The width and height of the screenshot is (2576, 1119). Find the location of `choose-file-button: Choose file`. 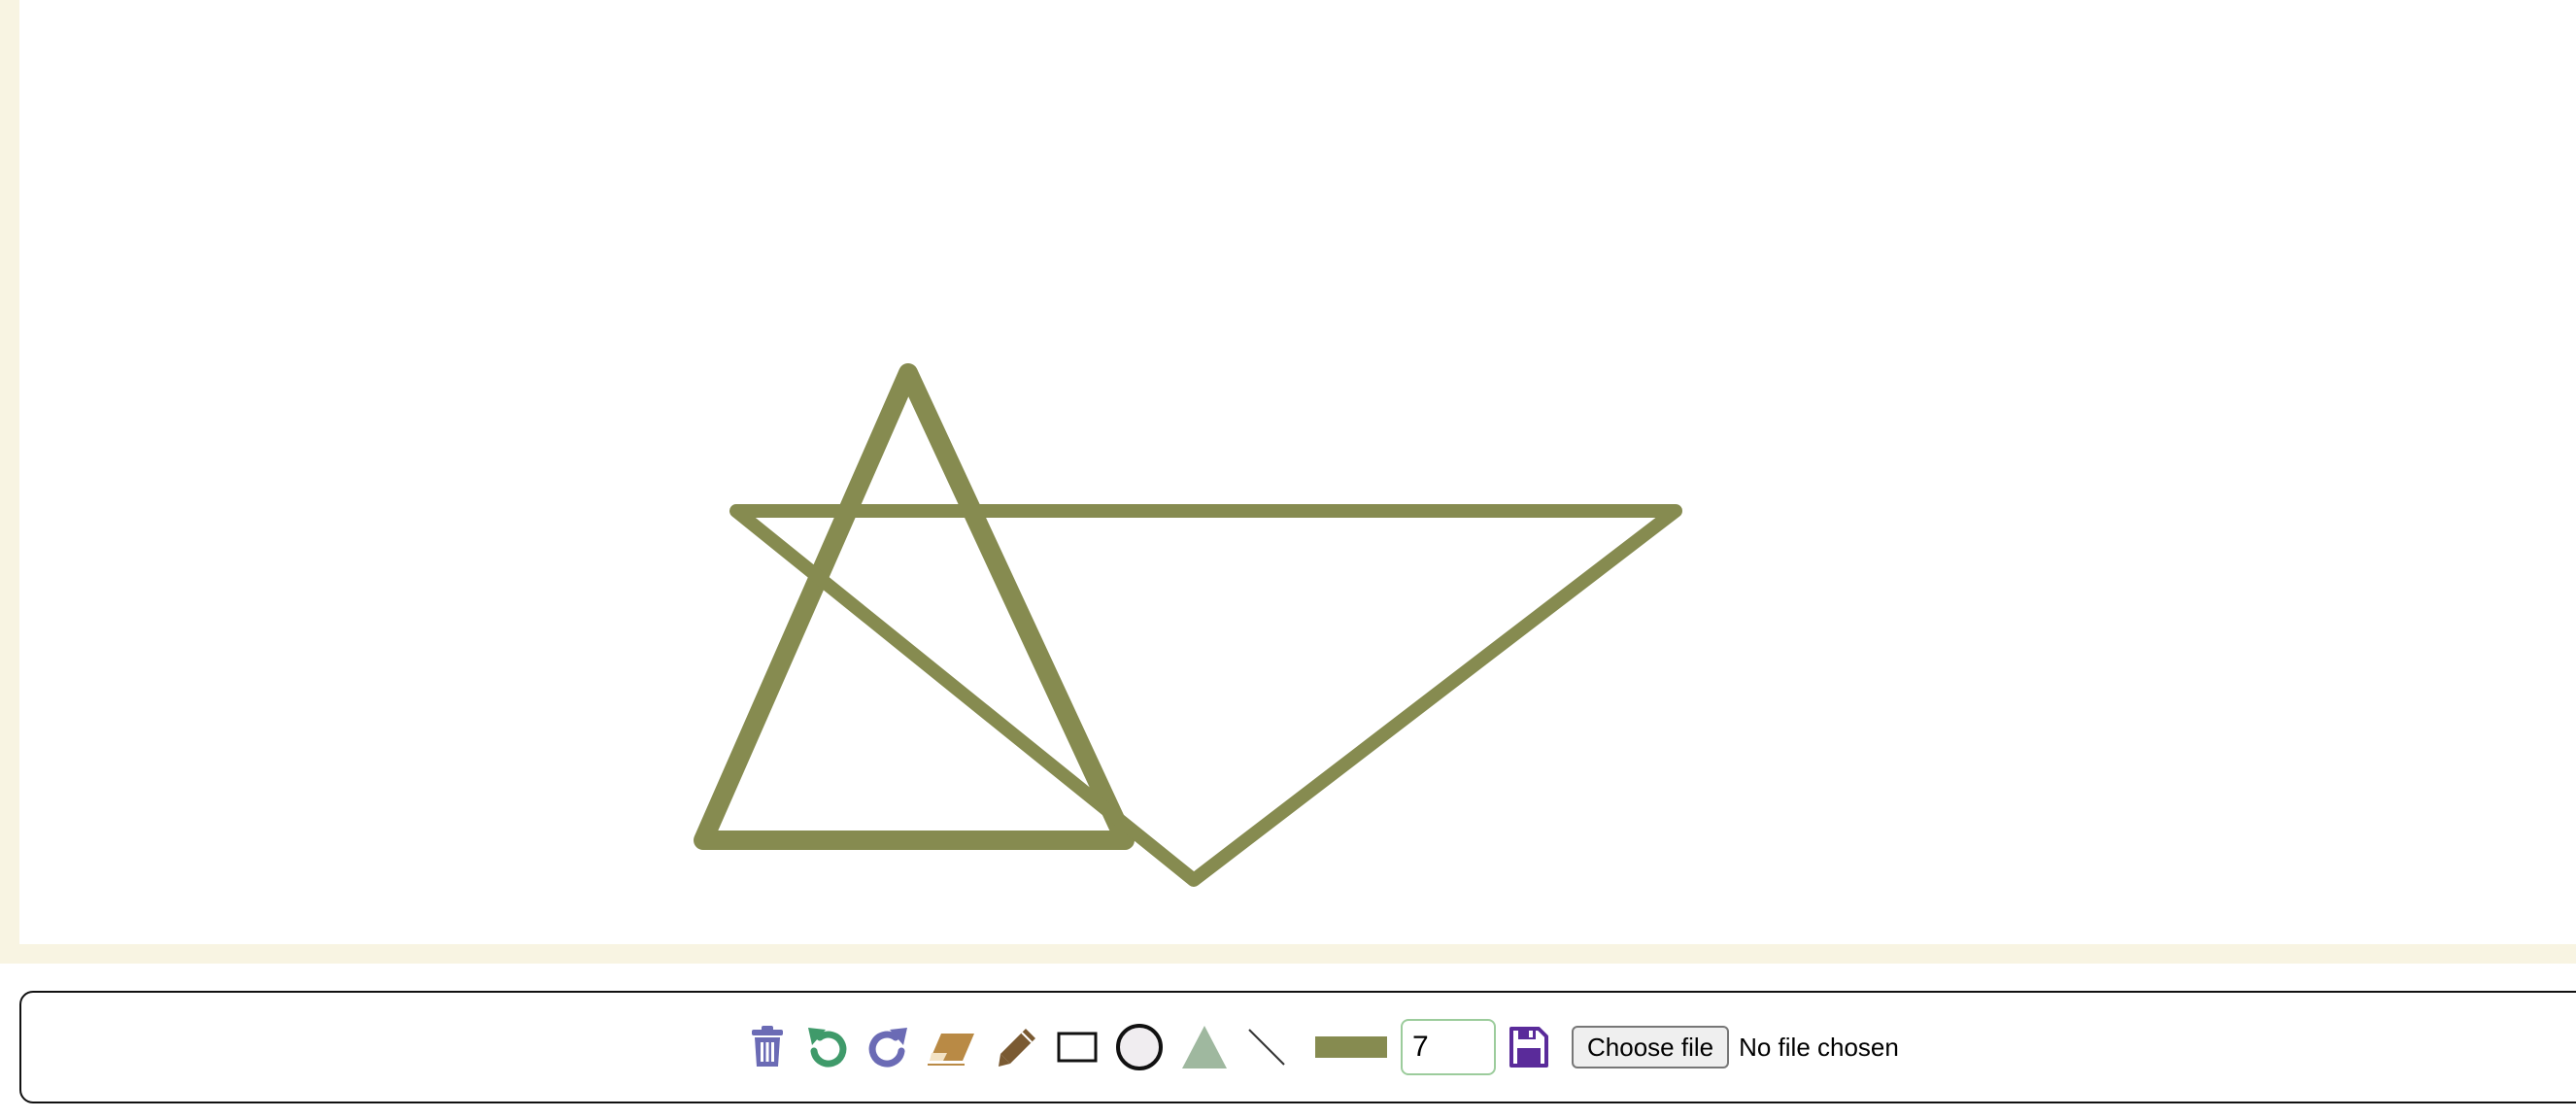

choose-file-button: Choose file is located at coordinates (1651, 1047).